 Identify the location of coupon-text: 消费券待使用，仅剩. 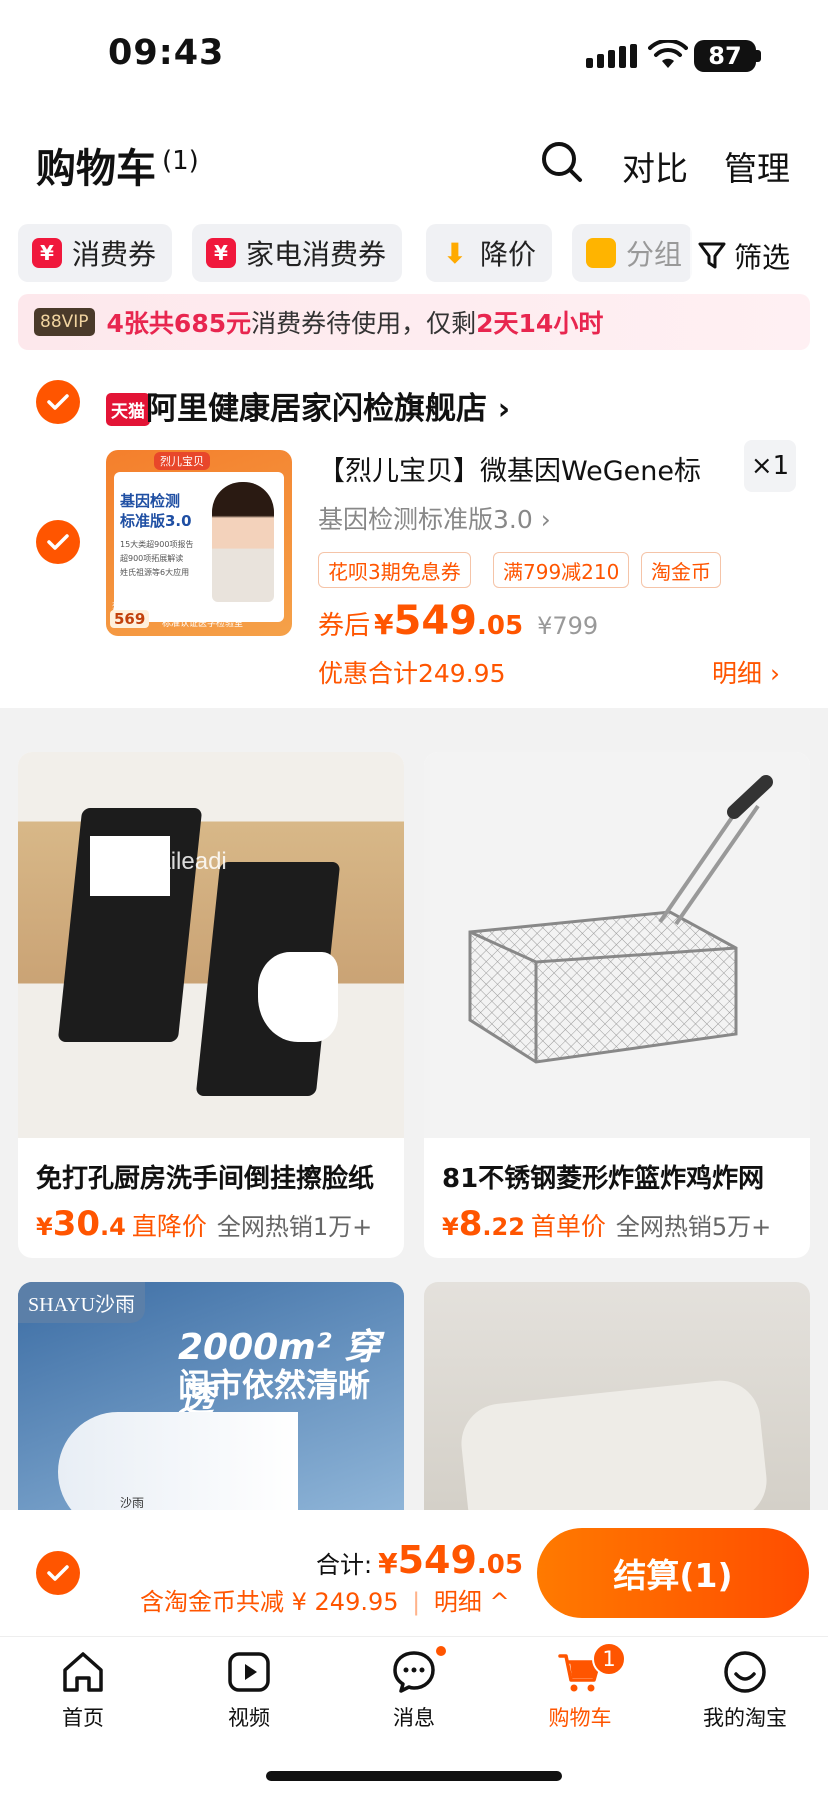
(364, 323).